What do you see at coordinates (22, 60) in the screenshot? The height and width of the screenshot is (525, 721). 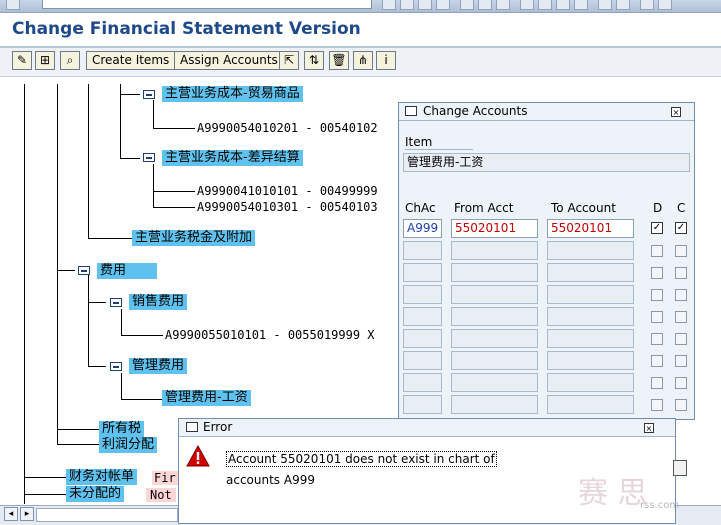 I see `display-change-icon: ✎` at bounding box center [22, 60].